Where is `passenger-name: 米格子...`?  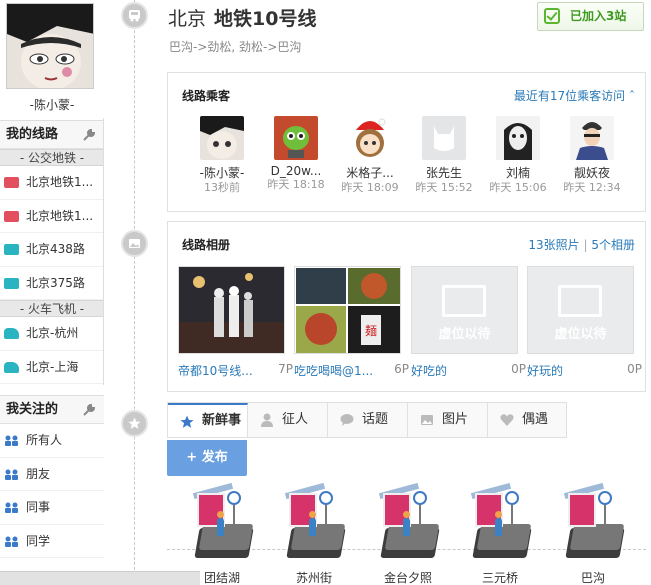 passenger-name: 米格子... is located at coordinates (370, 172).